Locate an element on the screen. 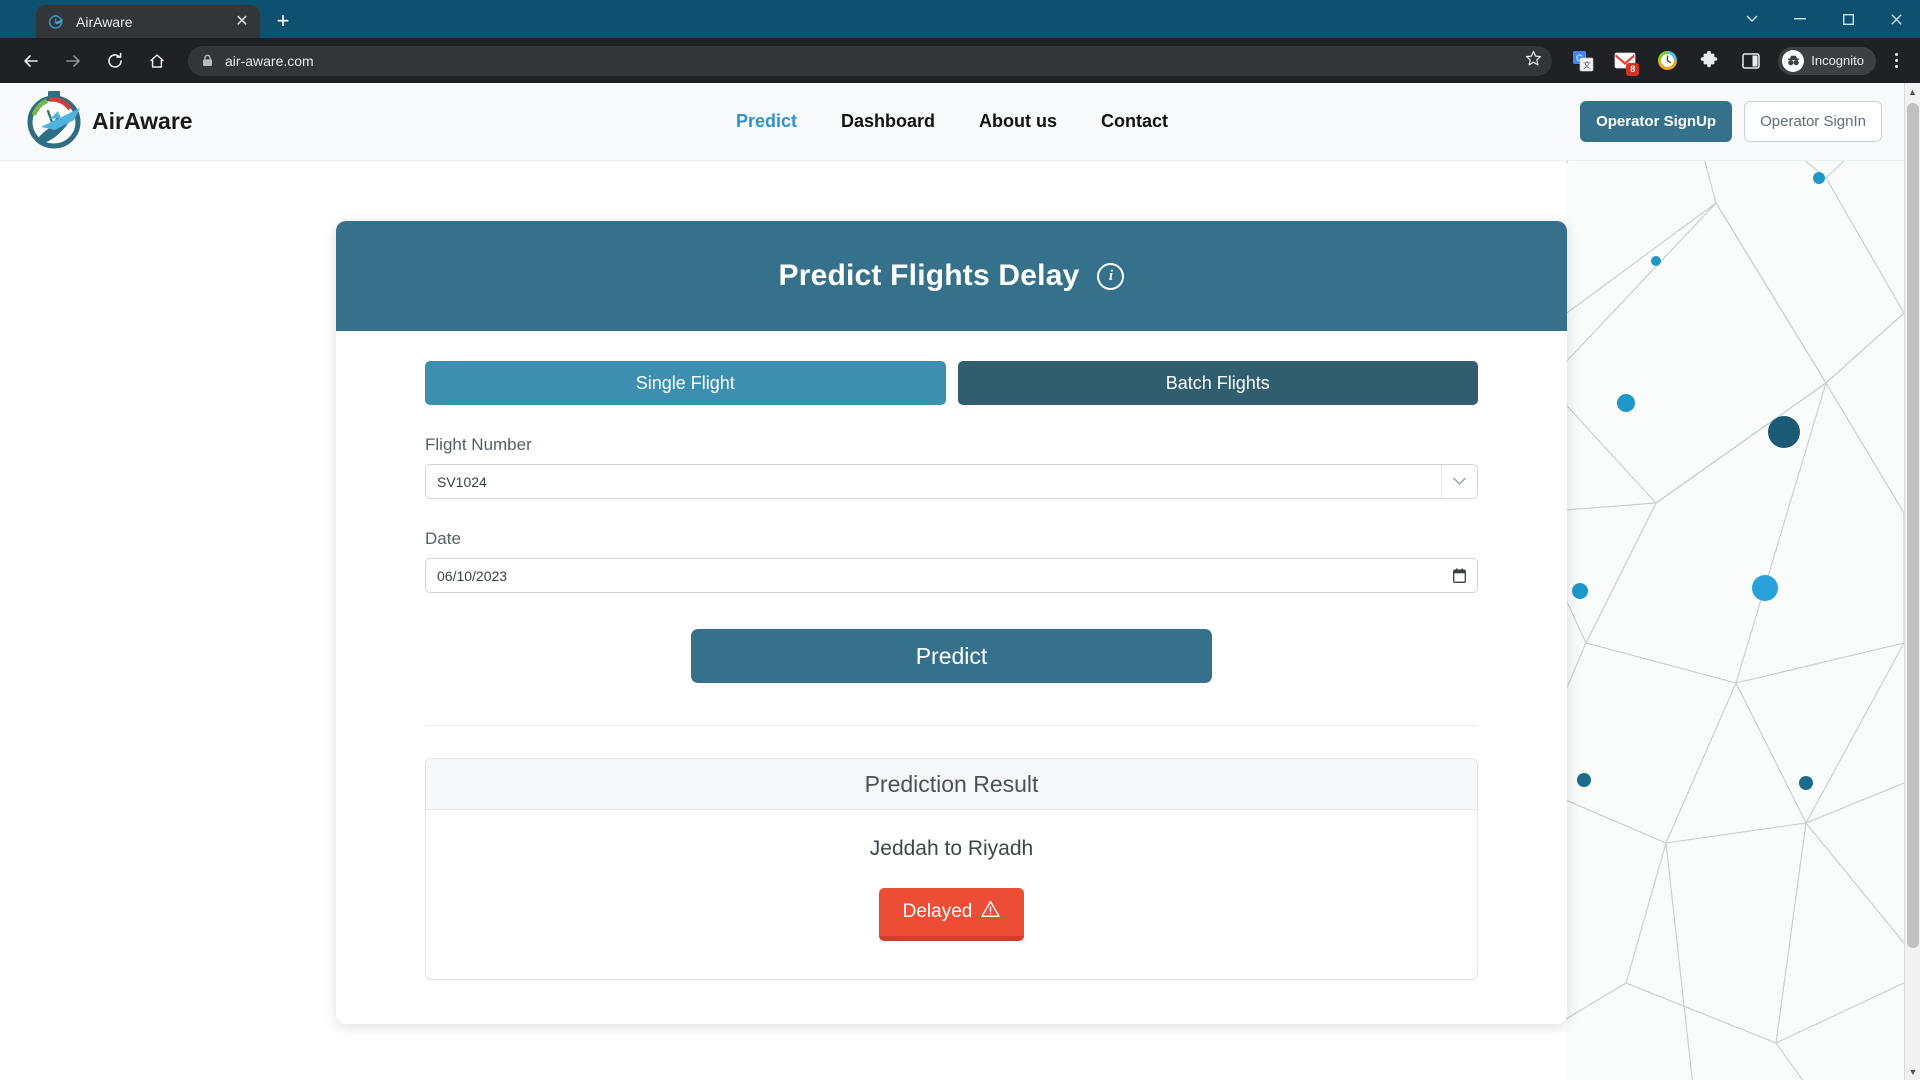  browser-titlebar: AirAware ✕ + is located at coordinates (960, 19).